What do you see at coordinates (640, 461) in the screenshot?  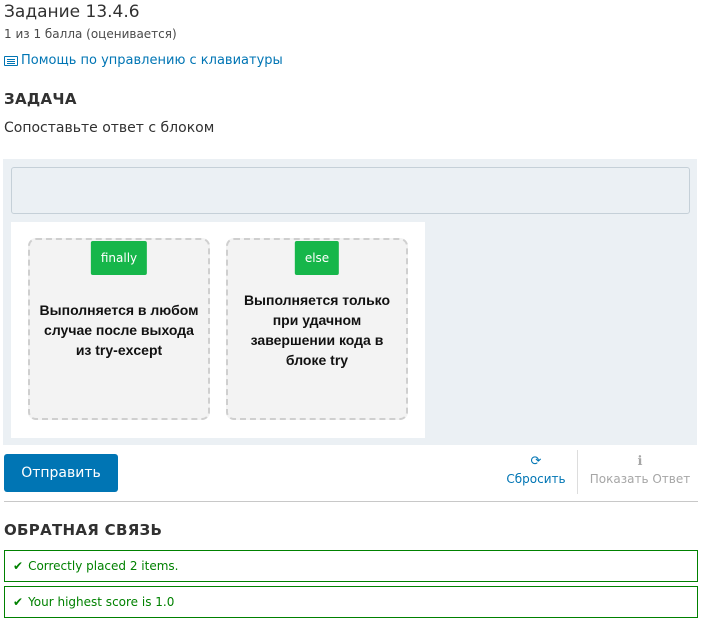 I see `info-icon: ℹ` at bounding box center [640, 461].